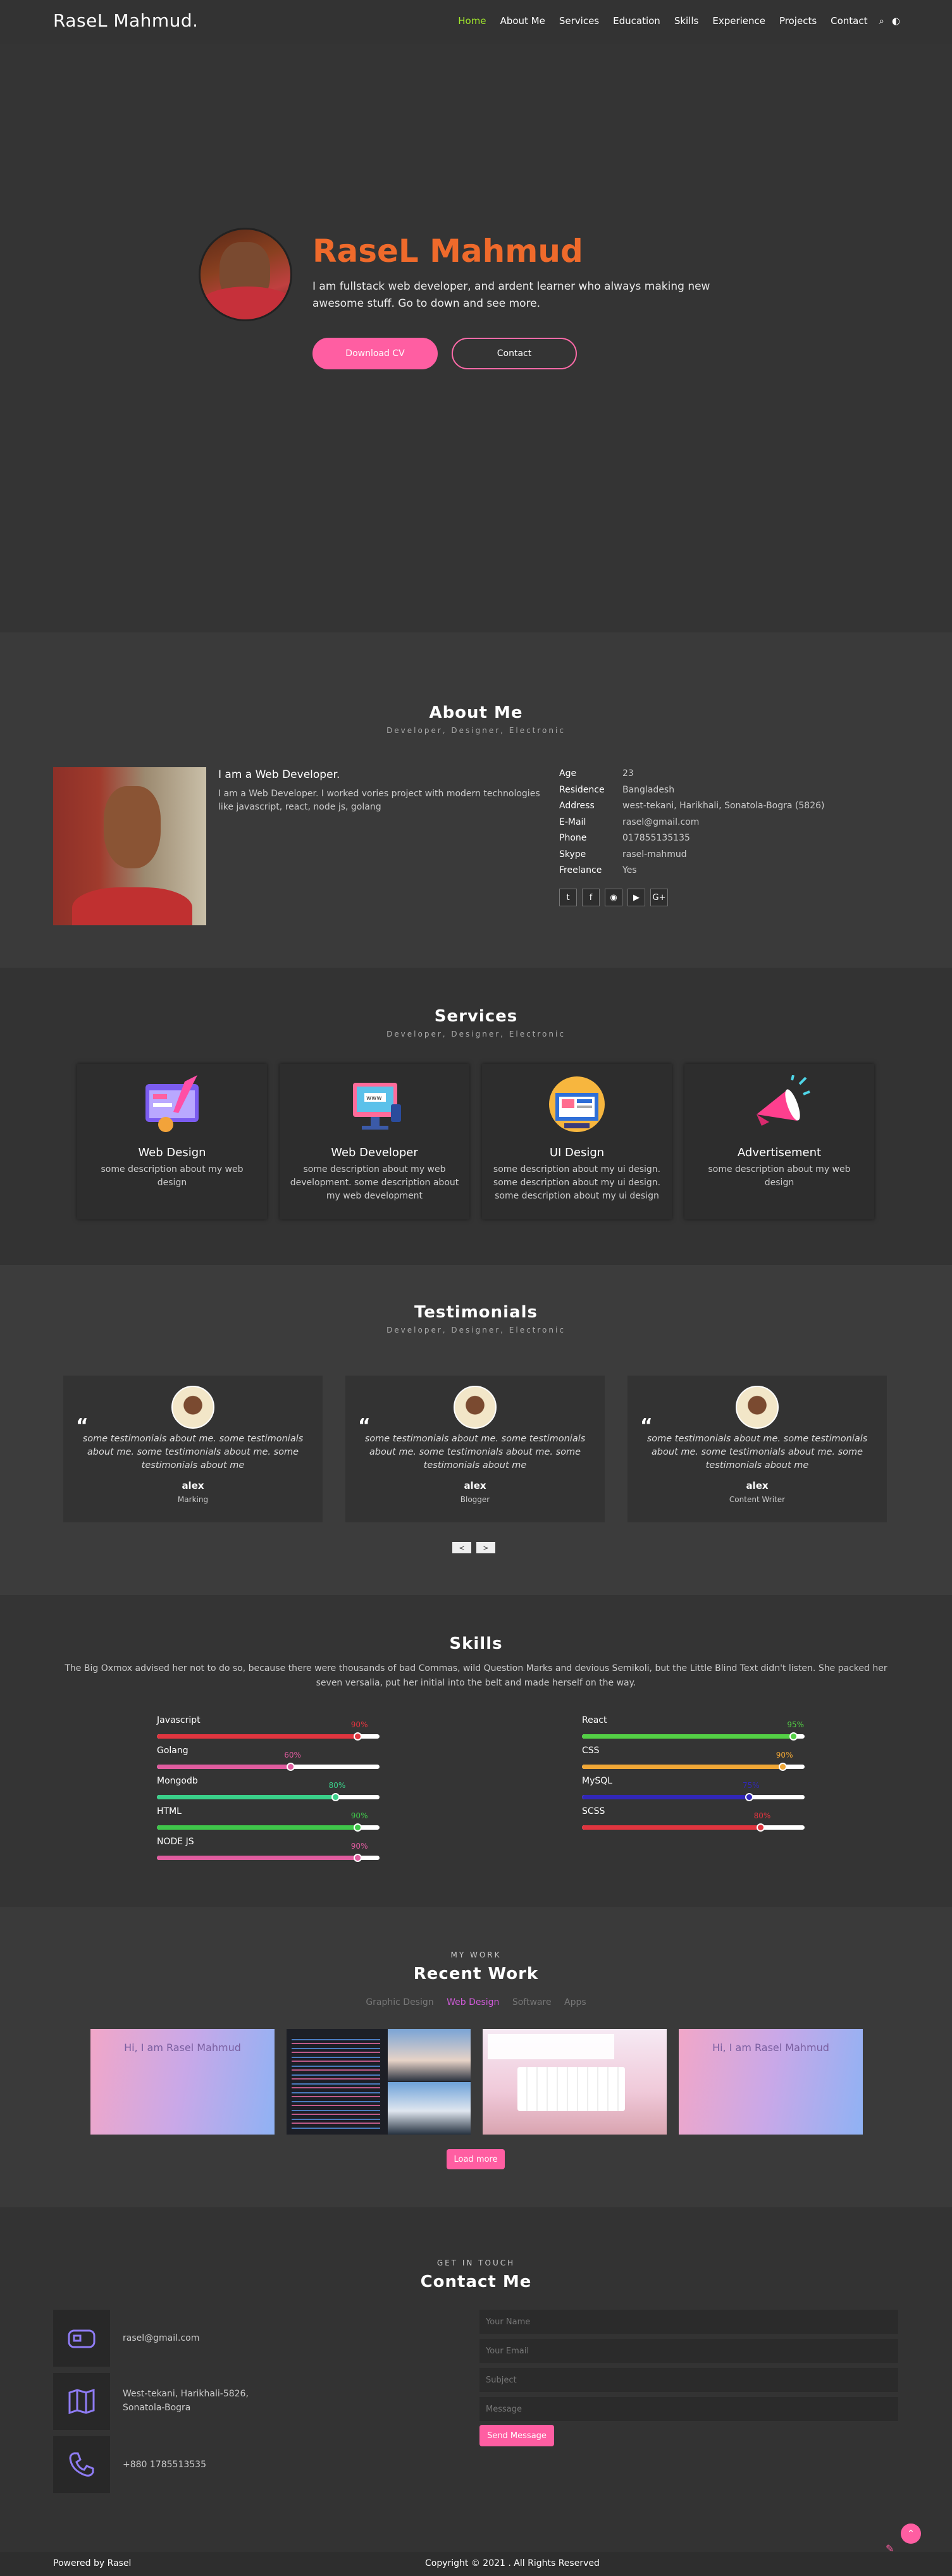  I want to click on skill-name: Mongodb, so click(177, 1781).